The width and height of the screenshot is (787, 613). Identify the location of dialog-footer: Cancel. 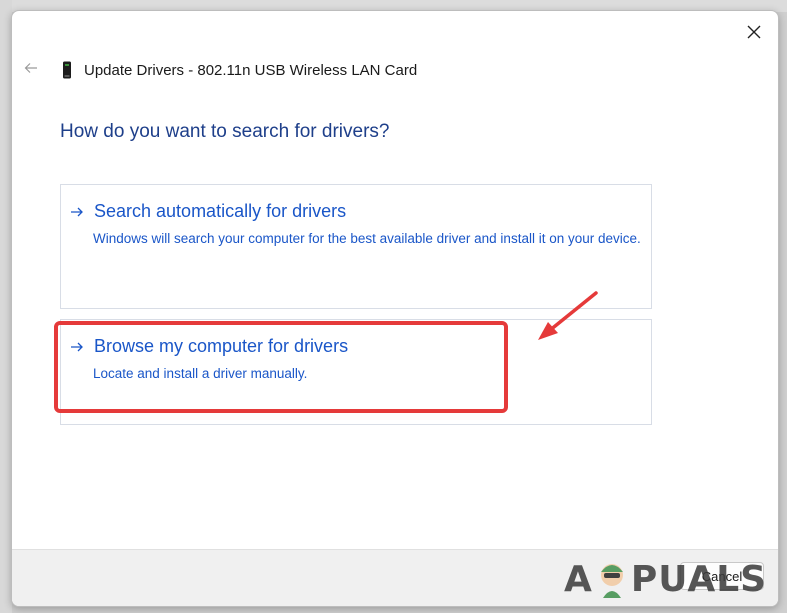
(395, 577).